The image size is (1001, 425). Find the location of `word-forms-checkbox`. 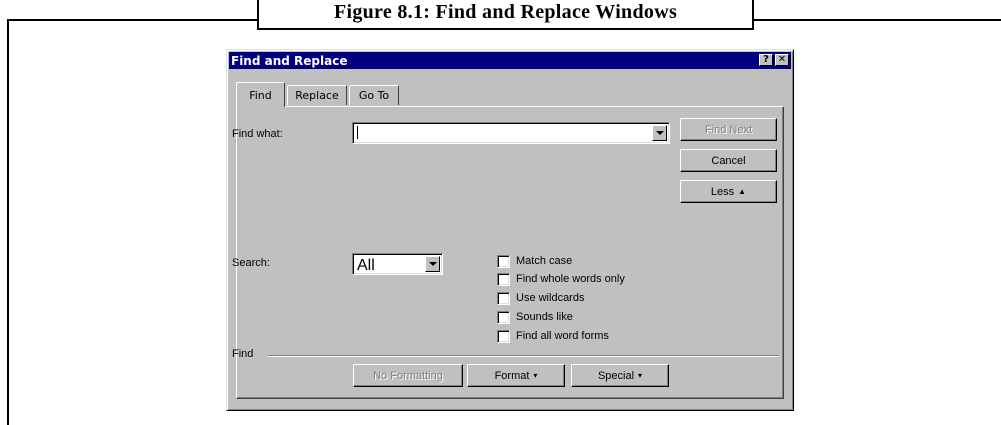

word-forms-checkbox is located at coordinates (503, 336).